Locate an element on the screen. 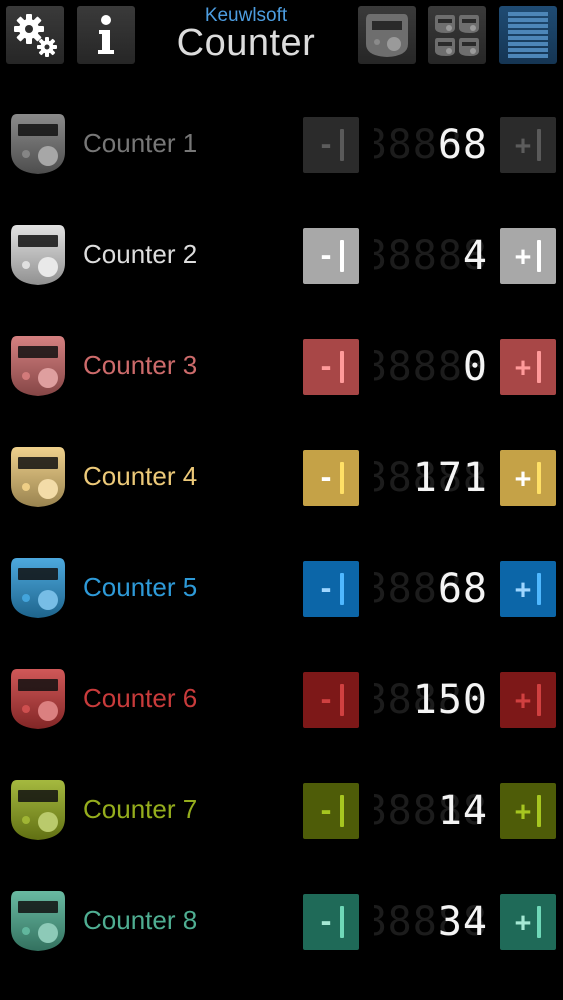  info-button is located at coordinates (106, 35).